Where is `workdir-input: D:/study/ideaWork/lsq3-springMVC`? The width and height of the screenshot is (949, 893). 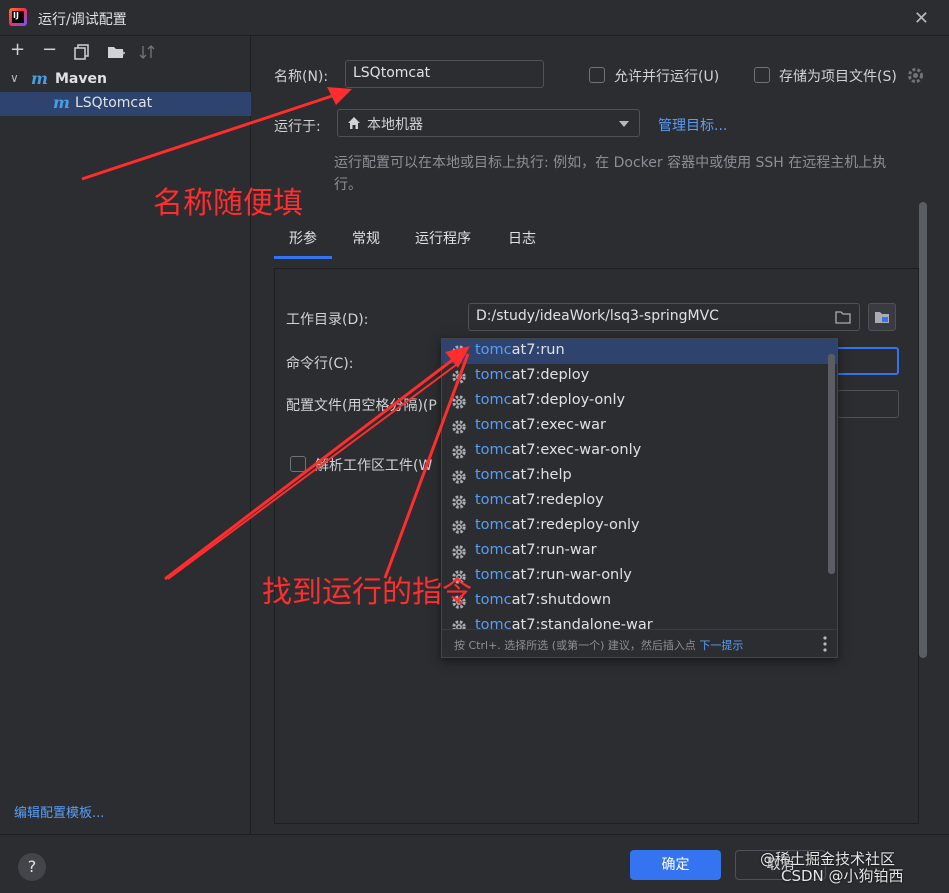 workdir-input: D:/study/ideaWork/lsq3-springMVC is located at coordinates (664, 317).